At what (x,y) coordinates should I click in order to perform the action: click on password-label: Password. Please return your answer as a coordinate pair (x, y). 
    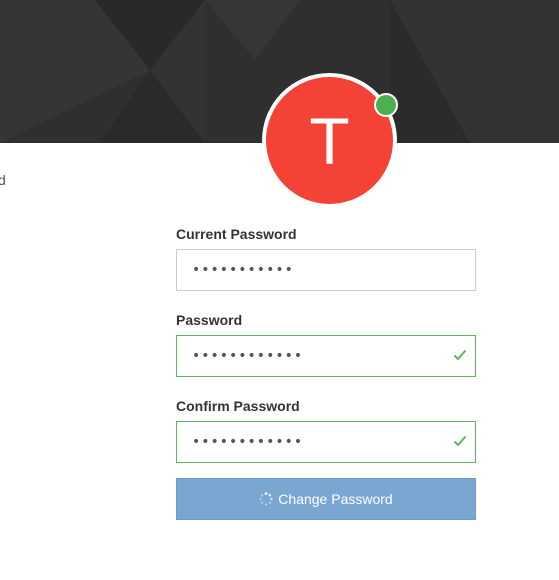
    Looking at the image, I should click on (209, 320).